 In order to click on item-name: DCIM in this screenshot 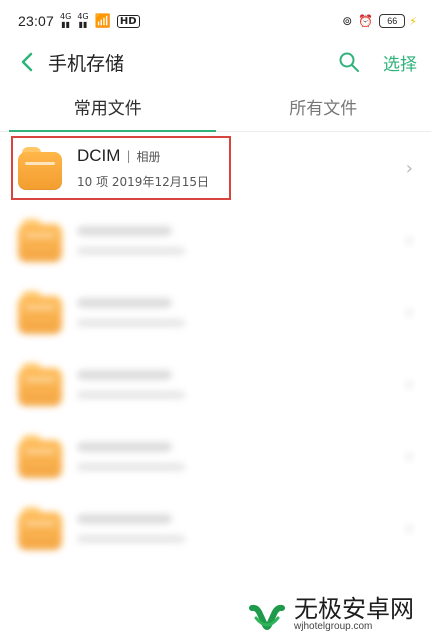, I will do `click(99, 155)`.